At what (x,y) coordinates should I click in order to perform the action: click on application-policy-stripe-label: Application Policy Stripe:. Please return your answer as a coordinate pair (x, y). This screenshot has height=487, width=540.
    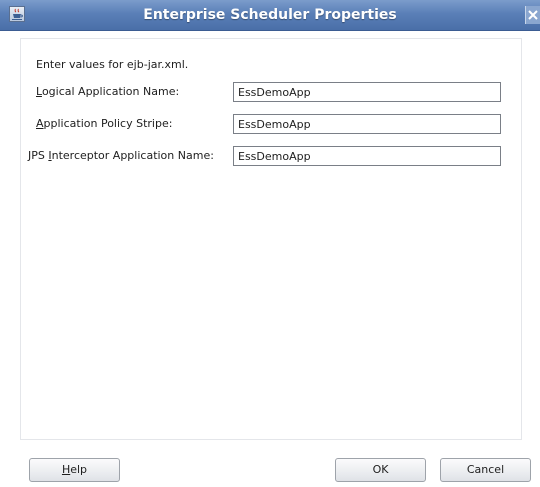
    Looking at the image, I should click on (104, 123).